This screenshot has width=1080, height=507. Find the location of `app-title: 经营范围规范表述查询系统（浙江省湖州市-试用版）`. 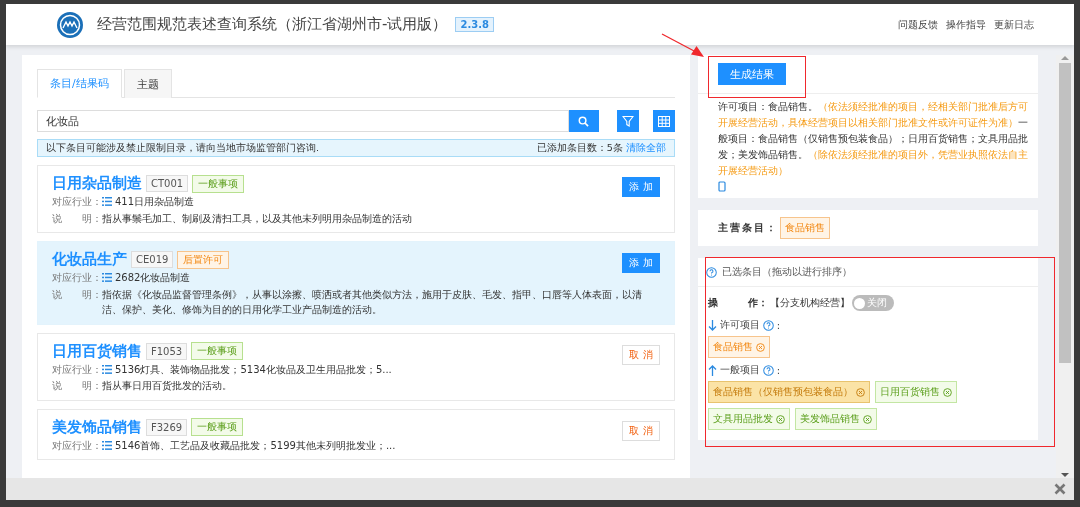

app-title: 经营范围规范表述查询系统（浙江省湖州市-试用版） is located at coordinates (272, 24).